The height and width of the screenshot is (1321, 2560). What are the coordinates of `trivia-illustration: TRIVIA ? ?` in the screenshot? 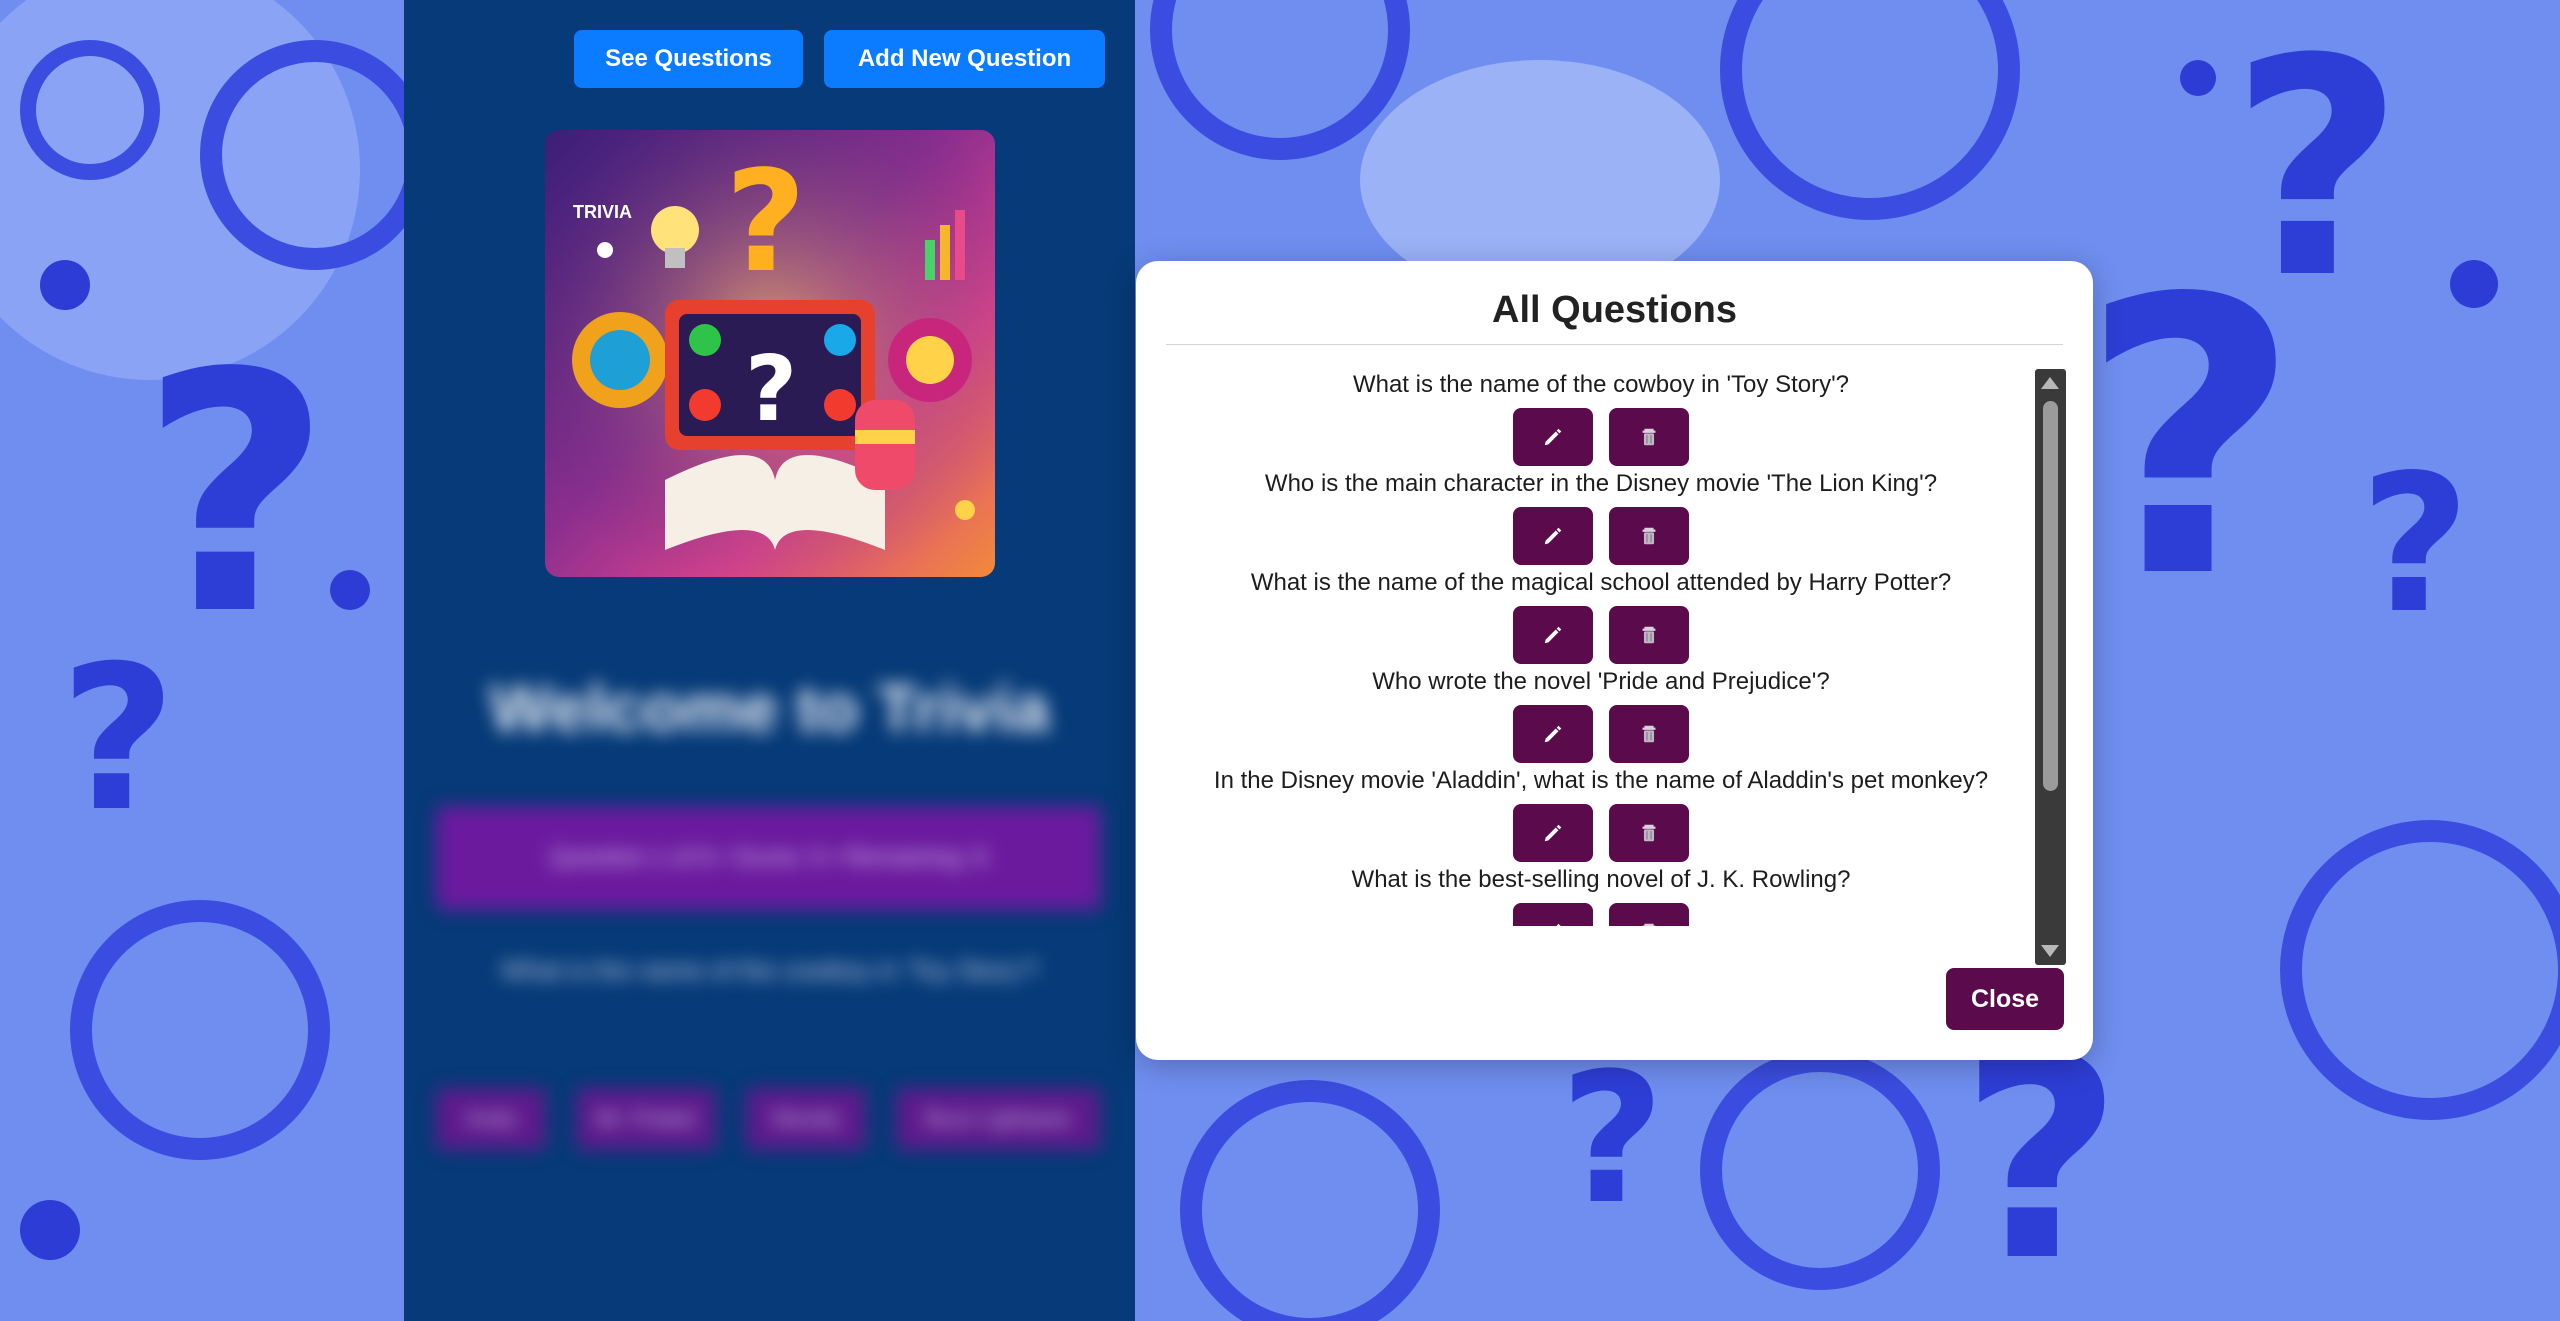 It's located at (770, 353).